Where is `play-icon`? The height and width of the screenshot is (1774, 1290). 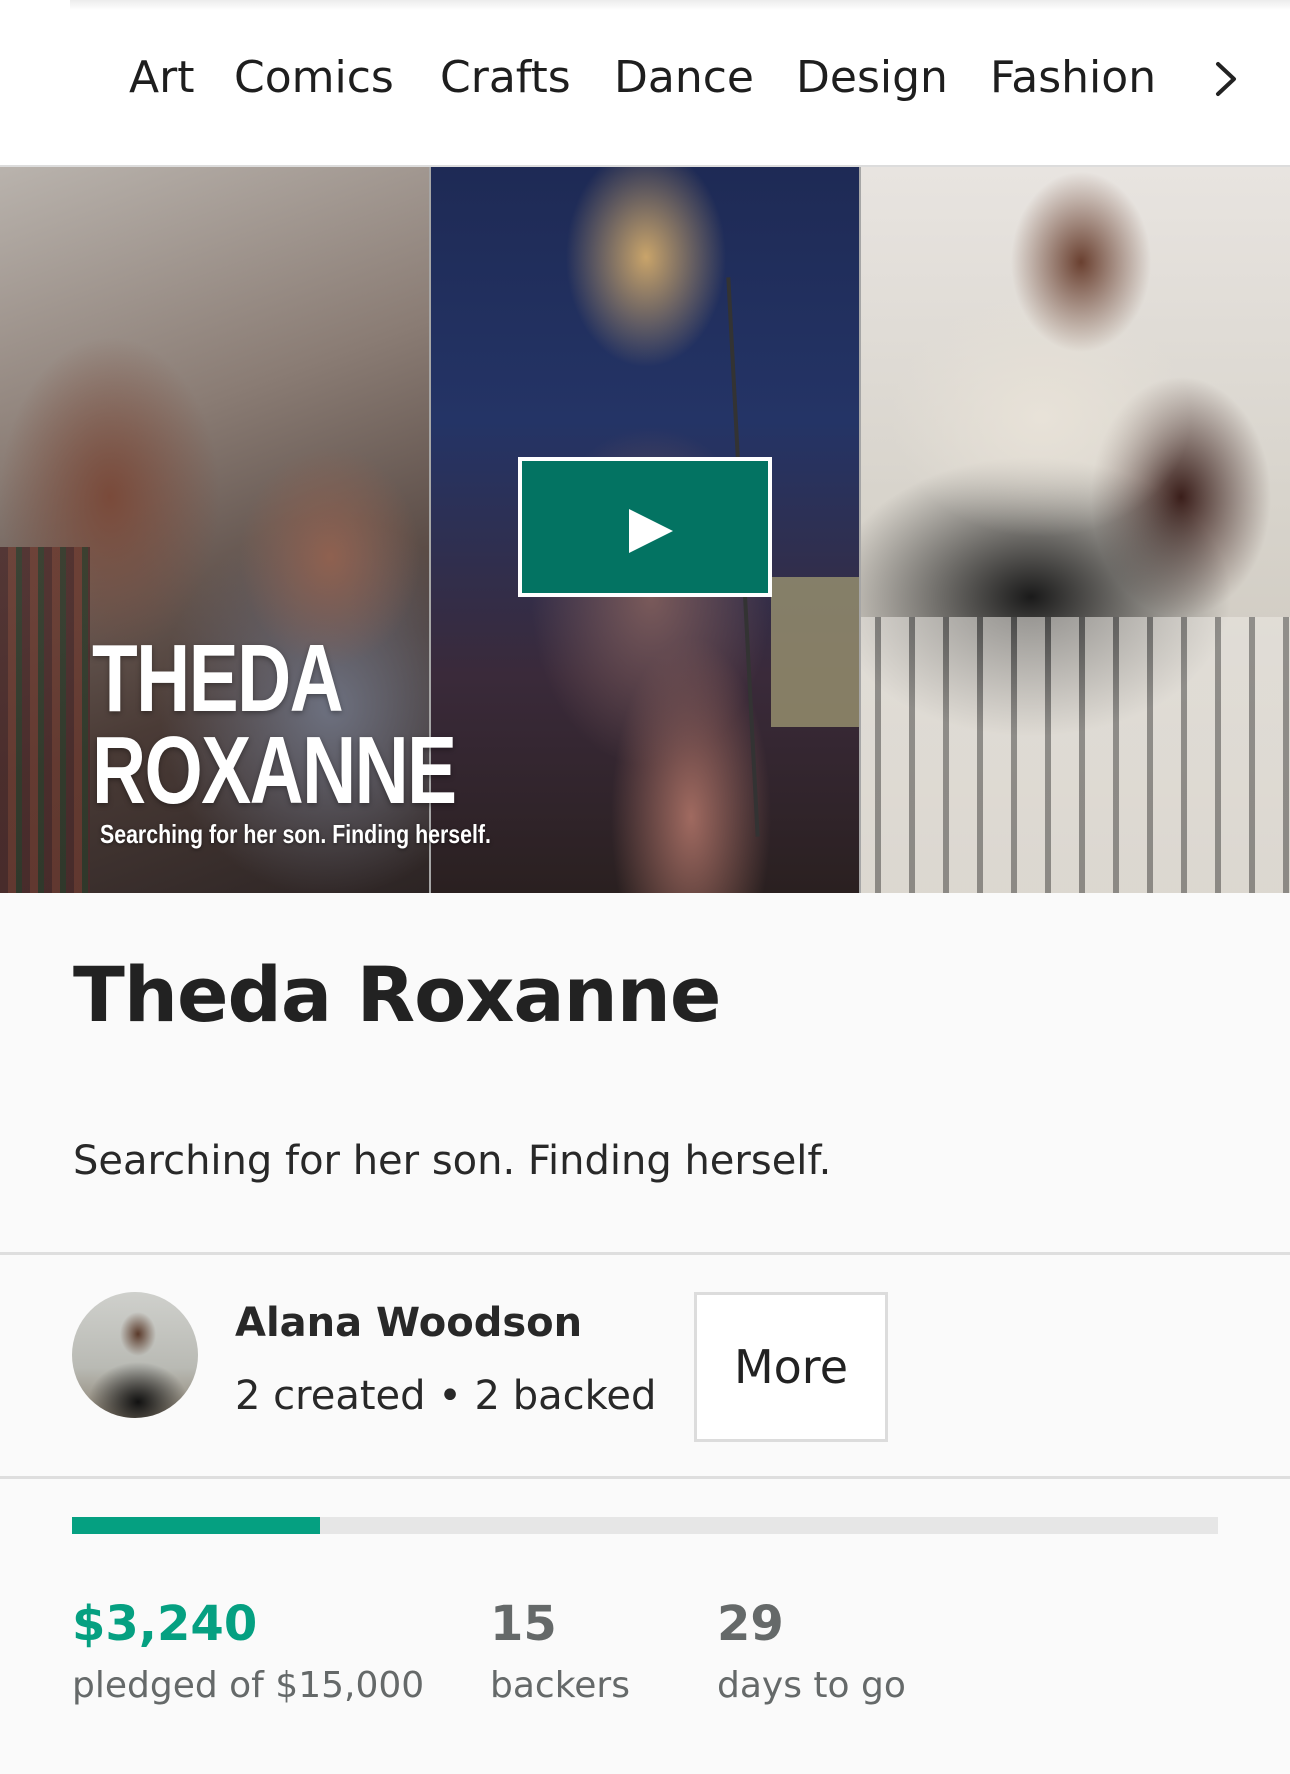
play-icon is located at coordinates (651, 531).